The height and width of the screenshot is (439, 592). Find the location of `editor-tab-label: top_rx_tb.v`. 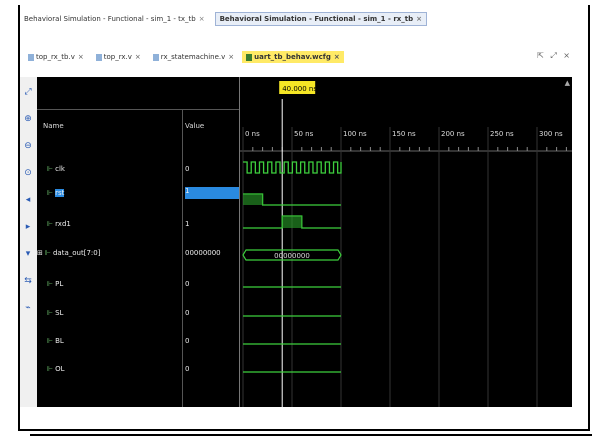

editor-tab-label: top_rx_tb.v is located at coordinates (55, 57).